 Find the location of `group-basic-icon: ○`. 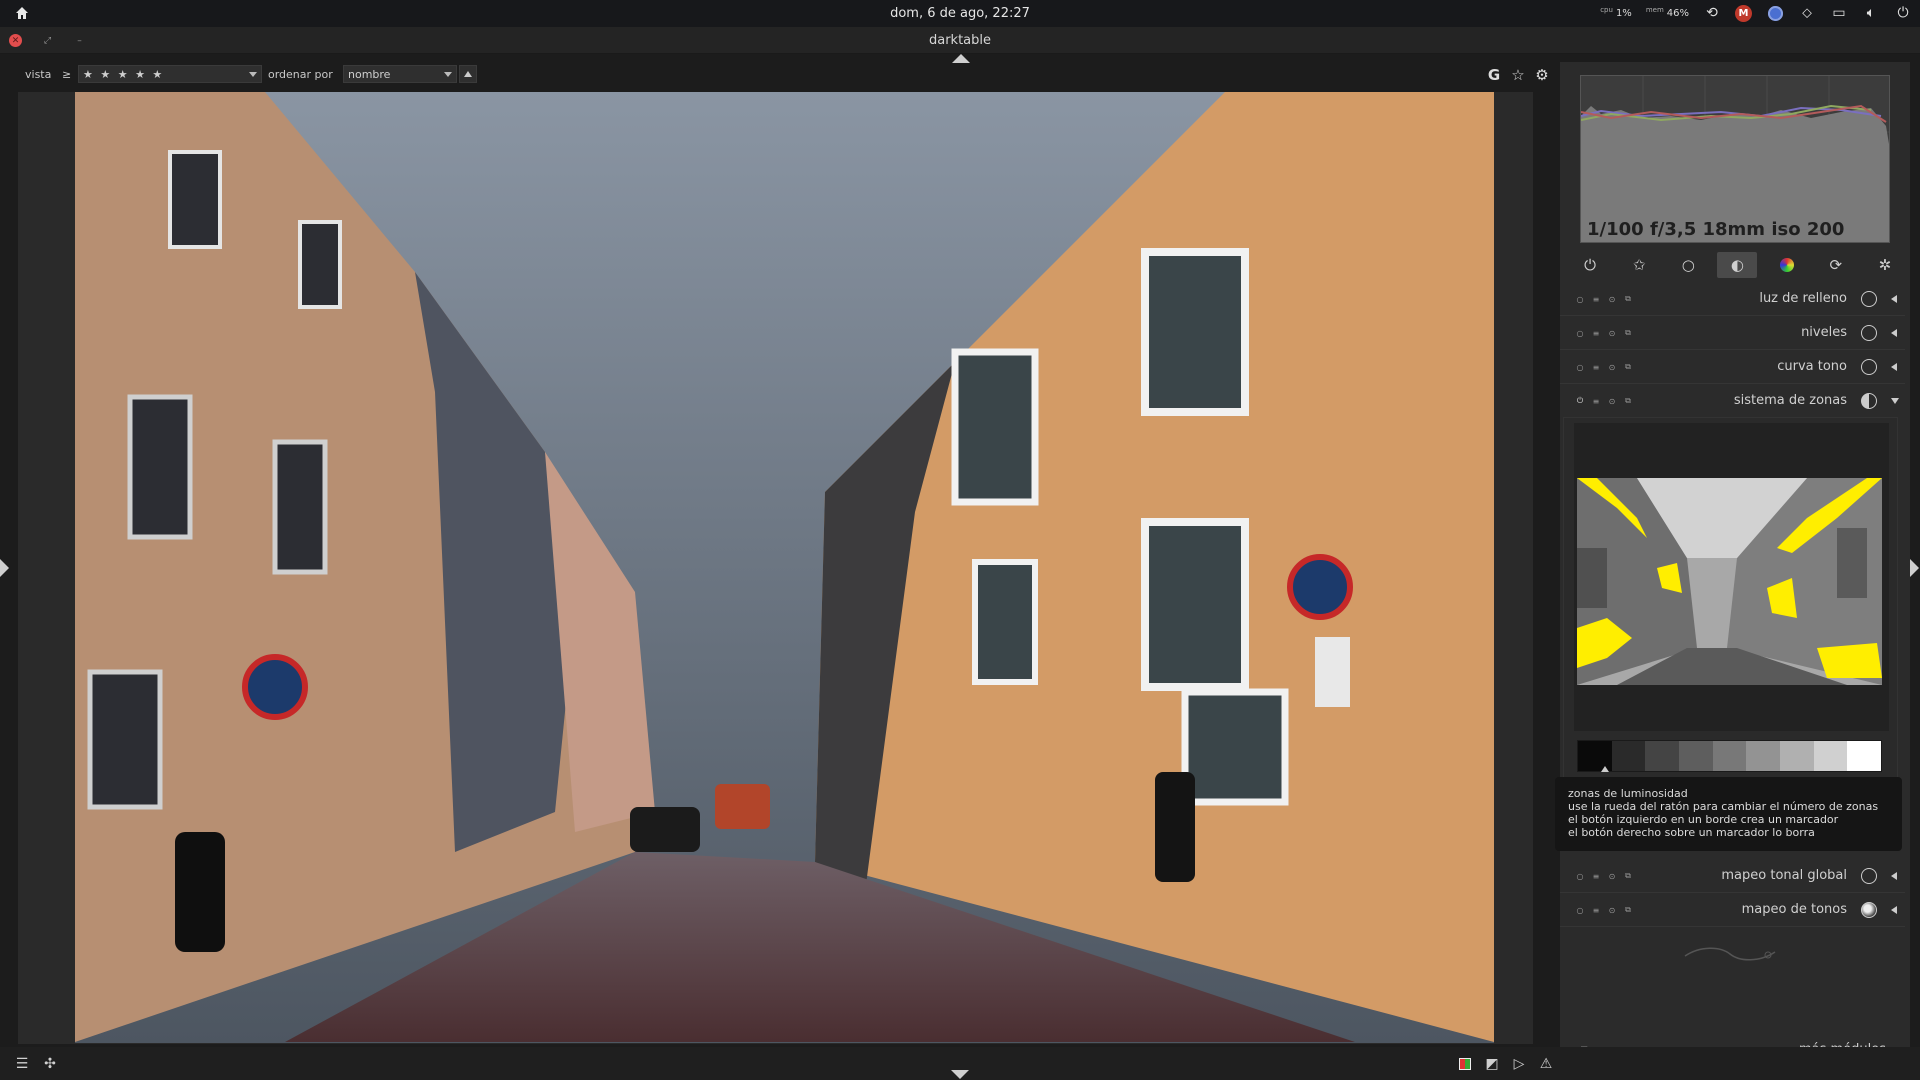

group-basic-icon: ○ is located at coordinates (1688, 265).